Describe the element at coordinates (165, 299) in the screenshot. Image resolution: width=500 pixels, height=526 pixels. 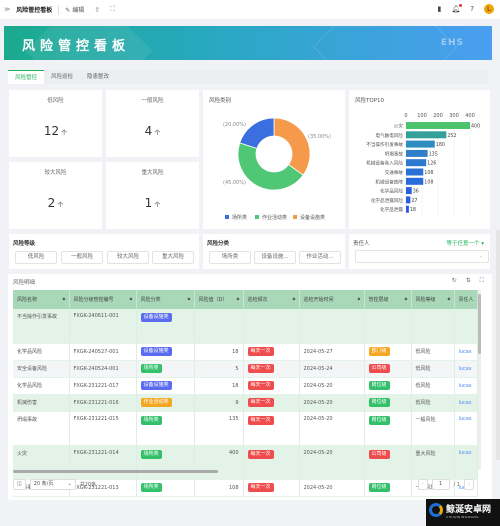
I see `column-header: 风险分类 ◆` at that location.